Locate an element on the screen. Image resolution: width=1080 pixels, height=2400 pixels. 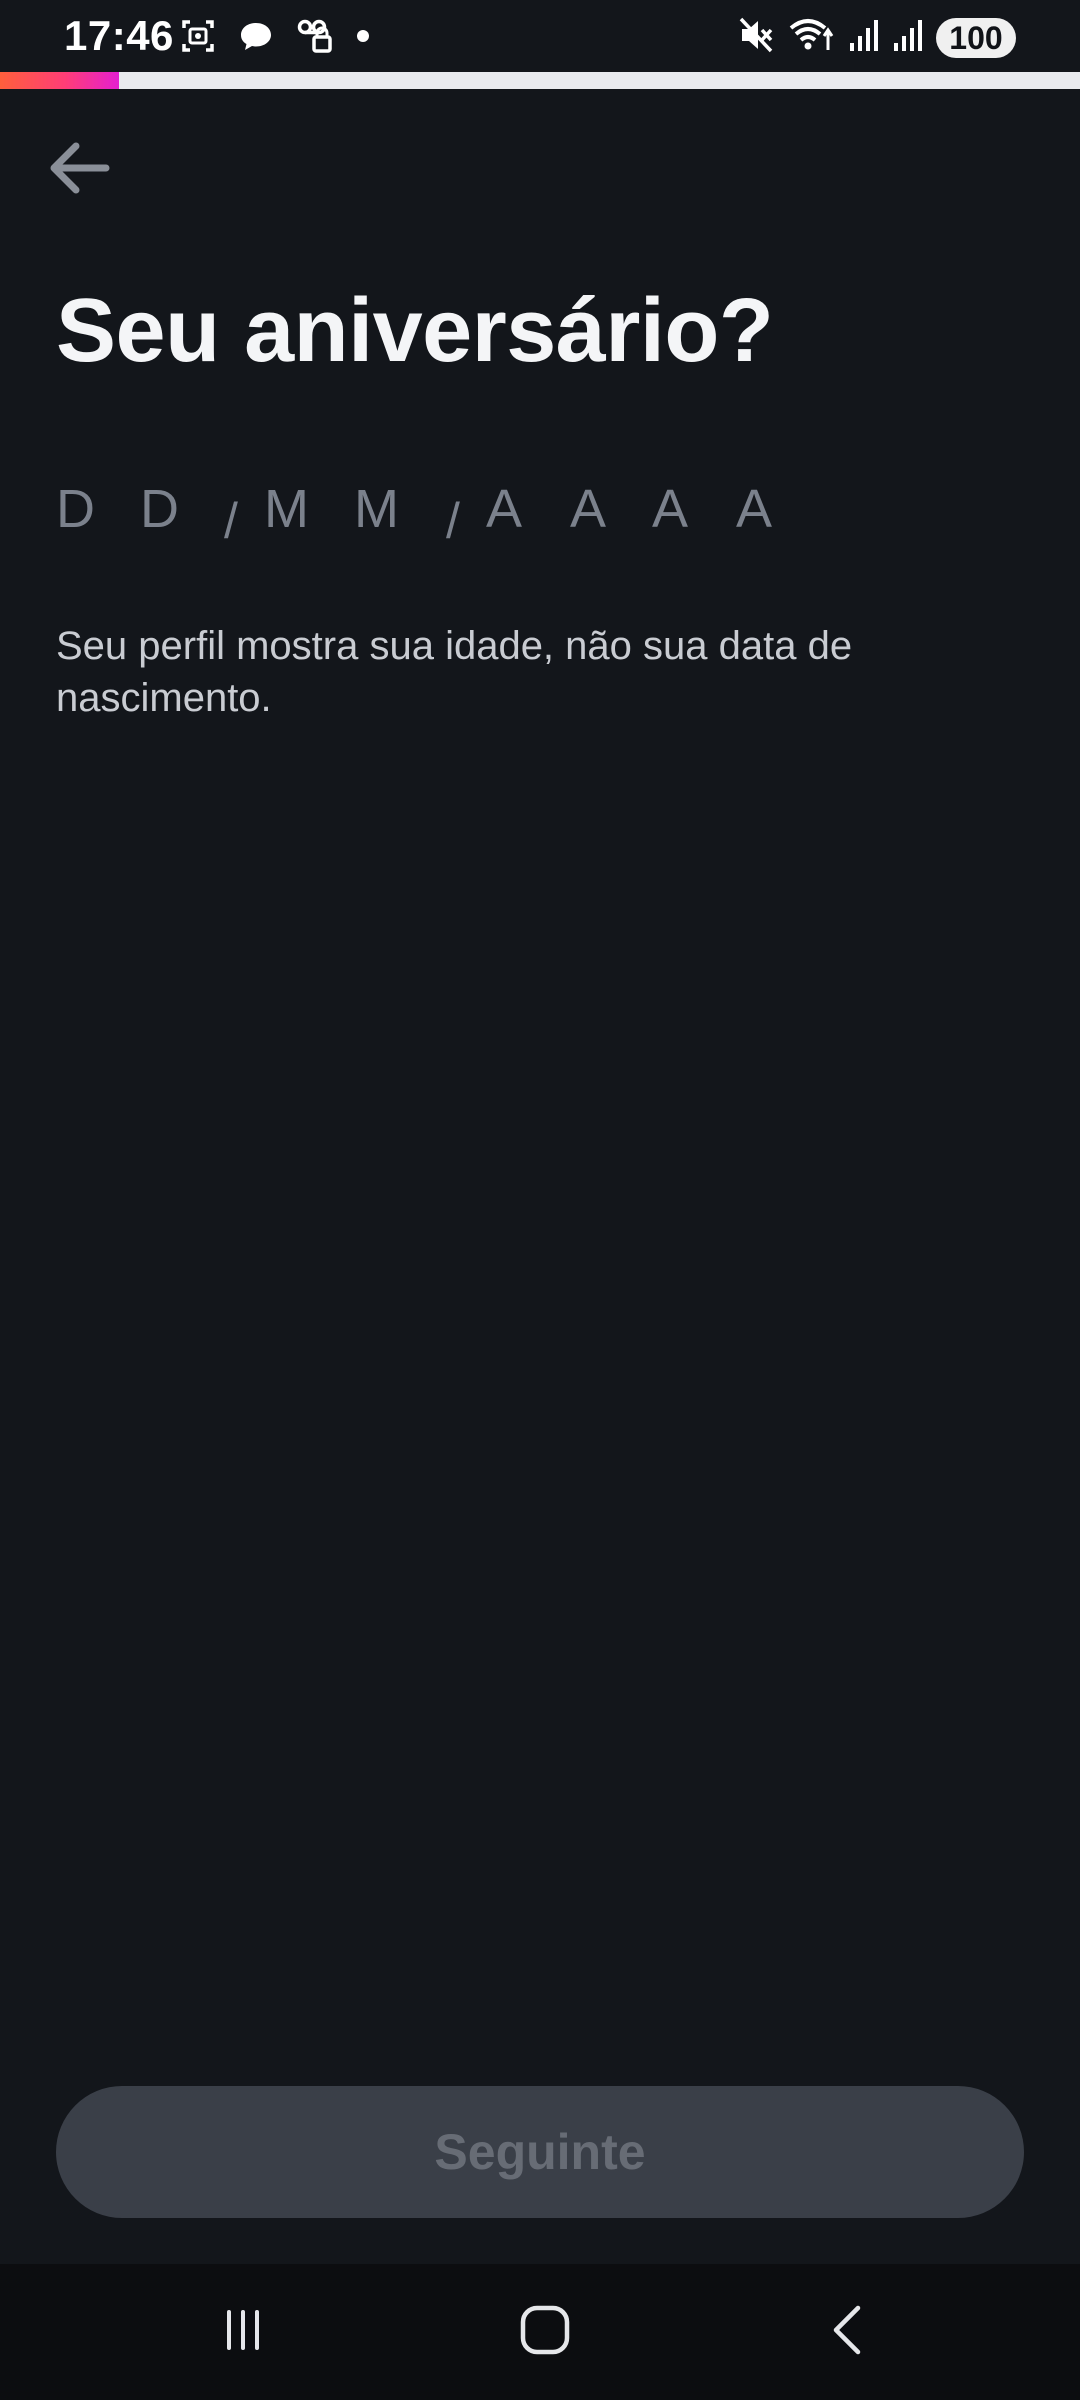
voicemail-icon is located at coordinates (315, 36).